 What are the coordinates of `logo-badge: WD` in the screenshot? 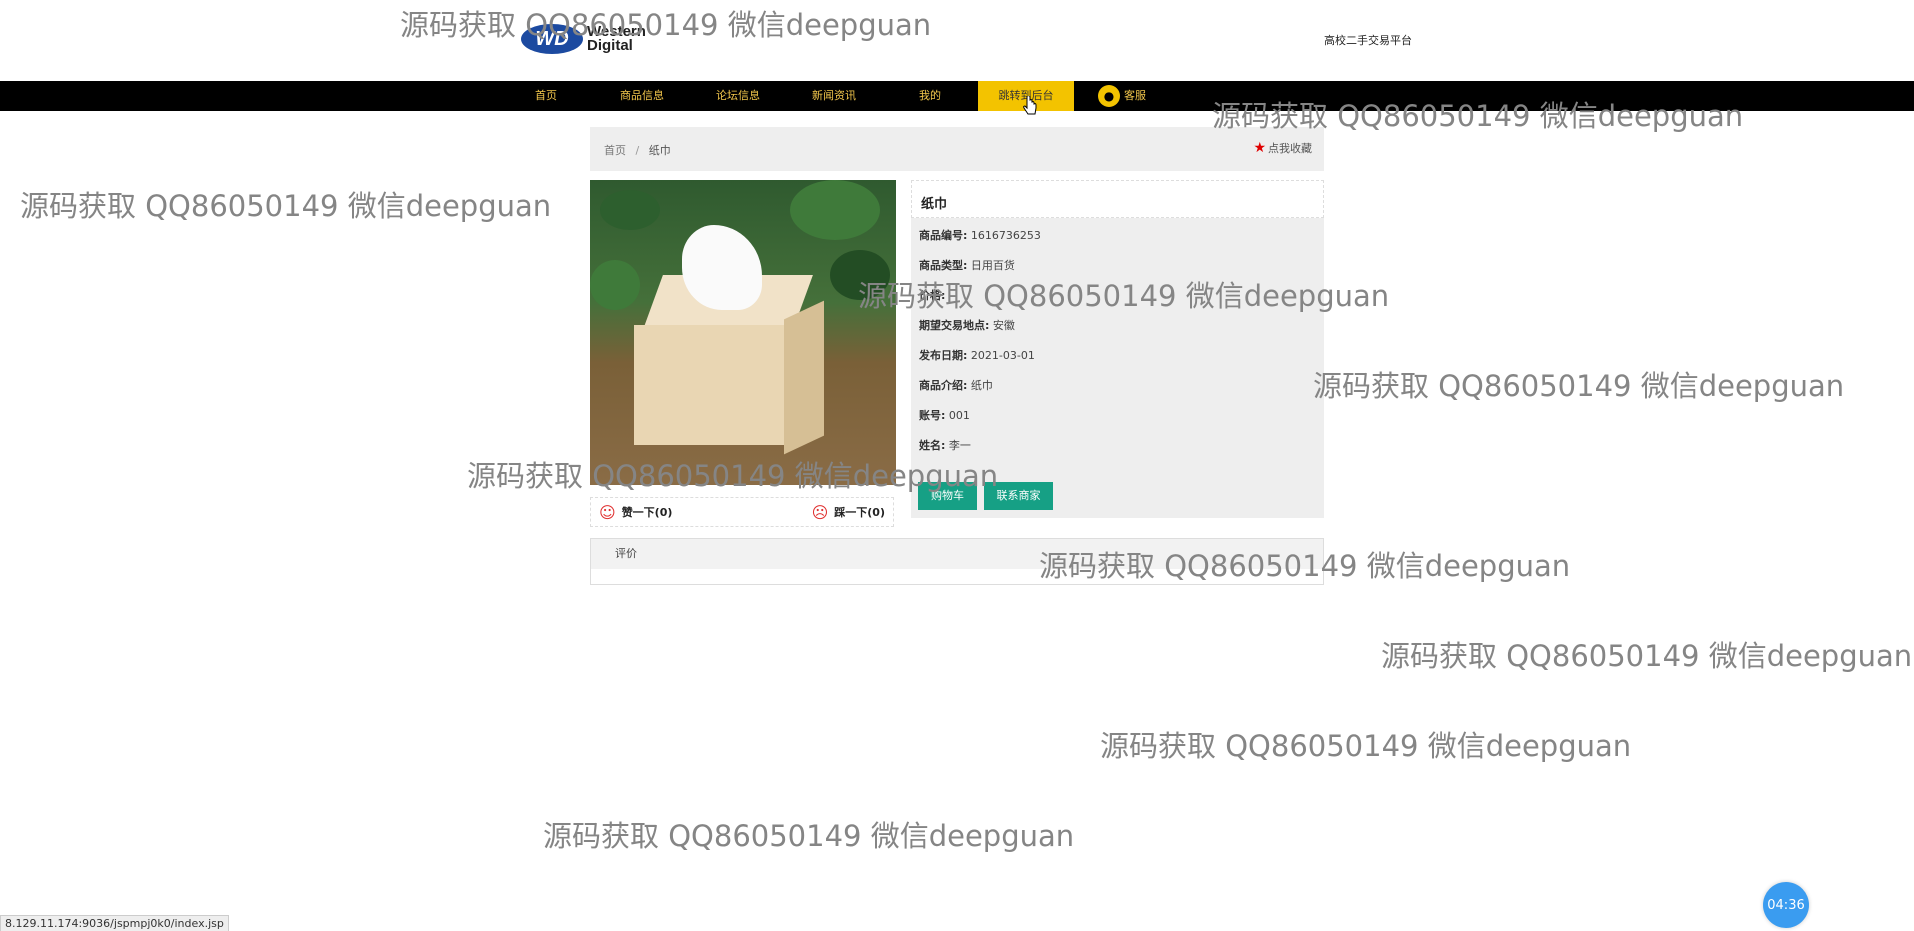 It's located at (552, 39).